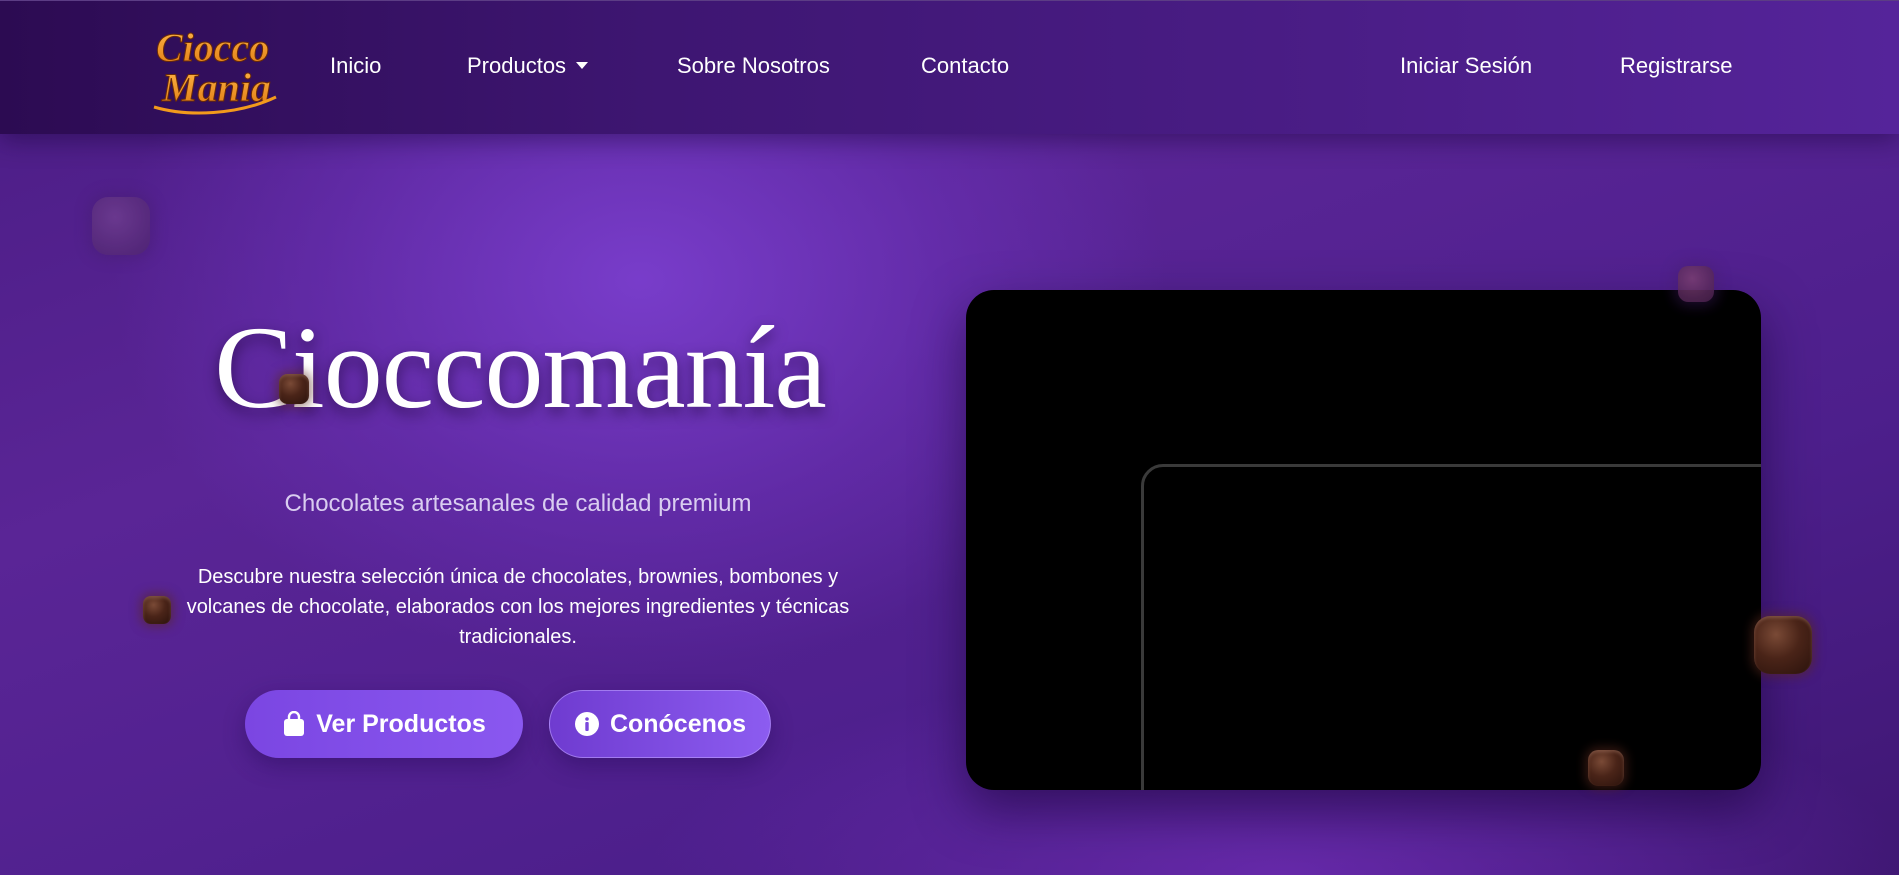 The width and height of the screenshot is (1899, 875). What do you see at coordinates (582, 65) in the screenshot?
I see `caret-down-icon` at bounding box center [582, 65].